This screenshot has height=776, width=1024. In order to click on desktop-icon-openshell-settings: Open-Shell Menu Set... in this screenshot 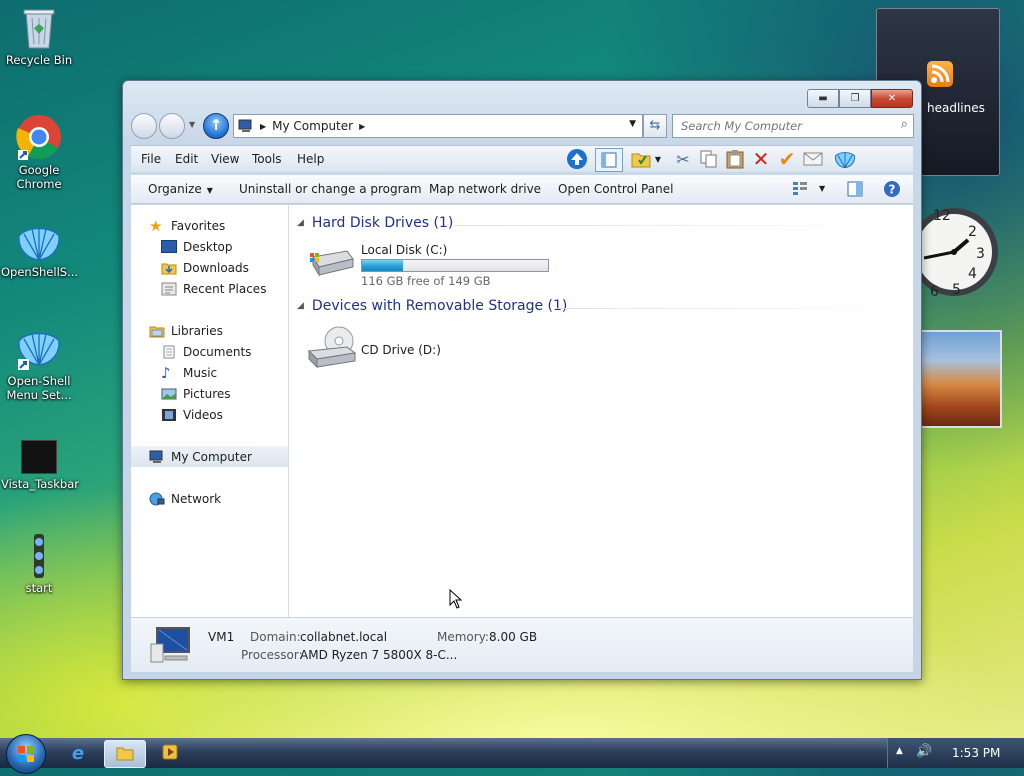, I will do `click(39, 364)`.